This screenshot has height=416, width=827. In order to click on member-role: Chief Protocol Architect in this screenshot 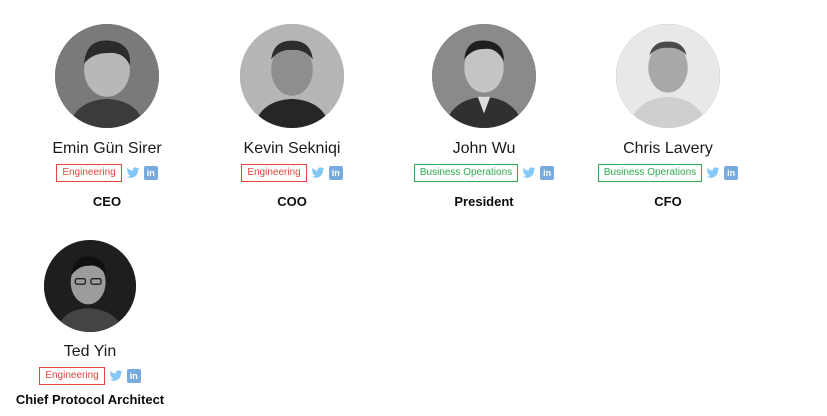, I will do `click(90, 399)`.